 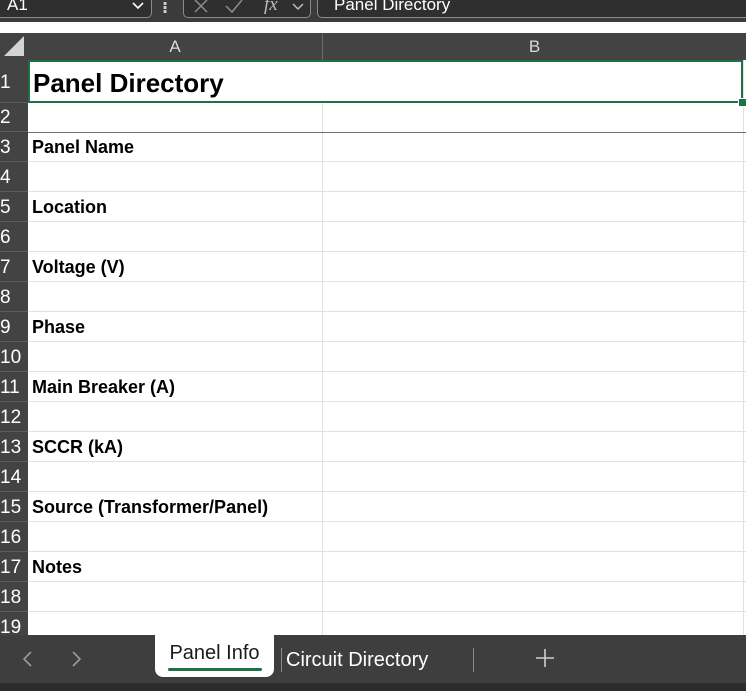 What do you see at coordinates (234, 7) in the screenshot?
I see `enter-check-icon` at bounding box center [234, 7].